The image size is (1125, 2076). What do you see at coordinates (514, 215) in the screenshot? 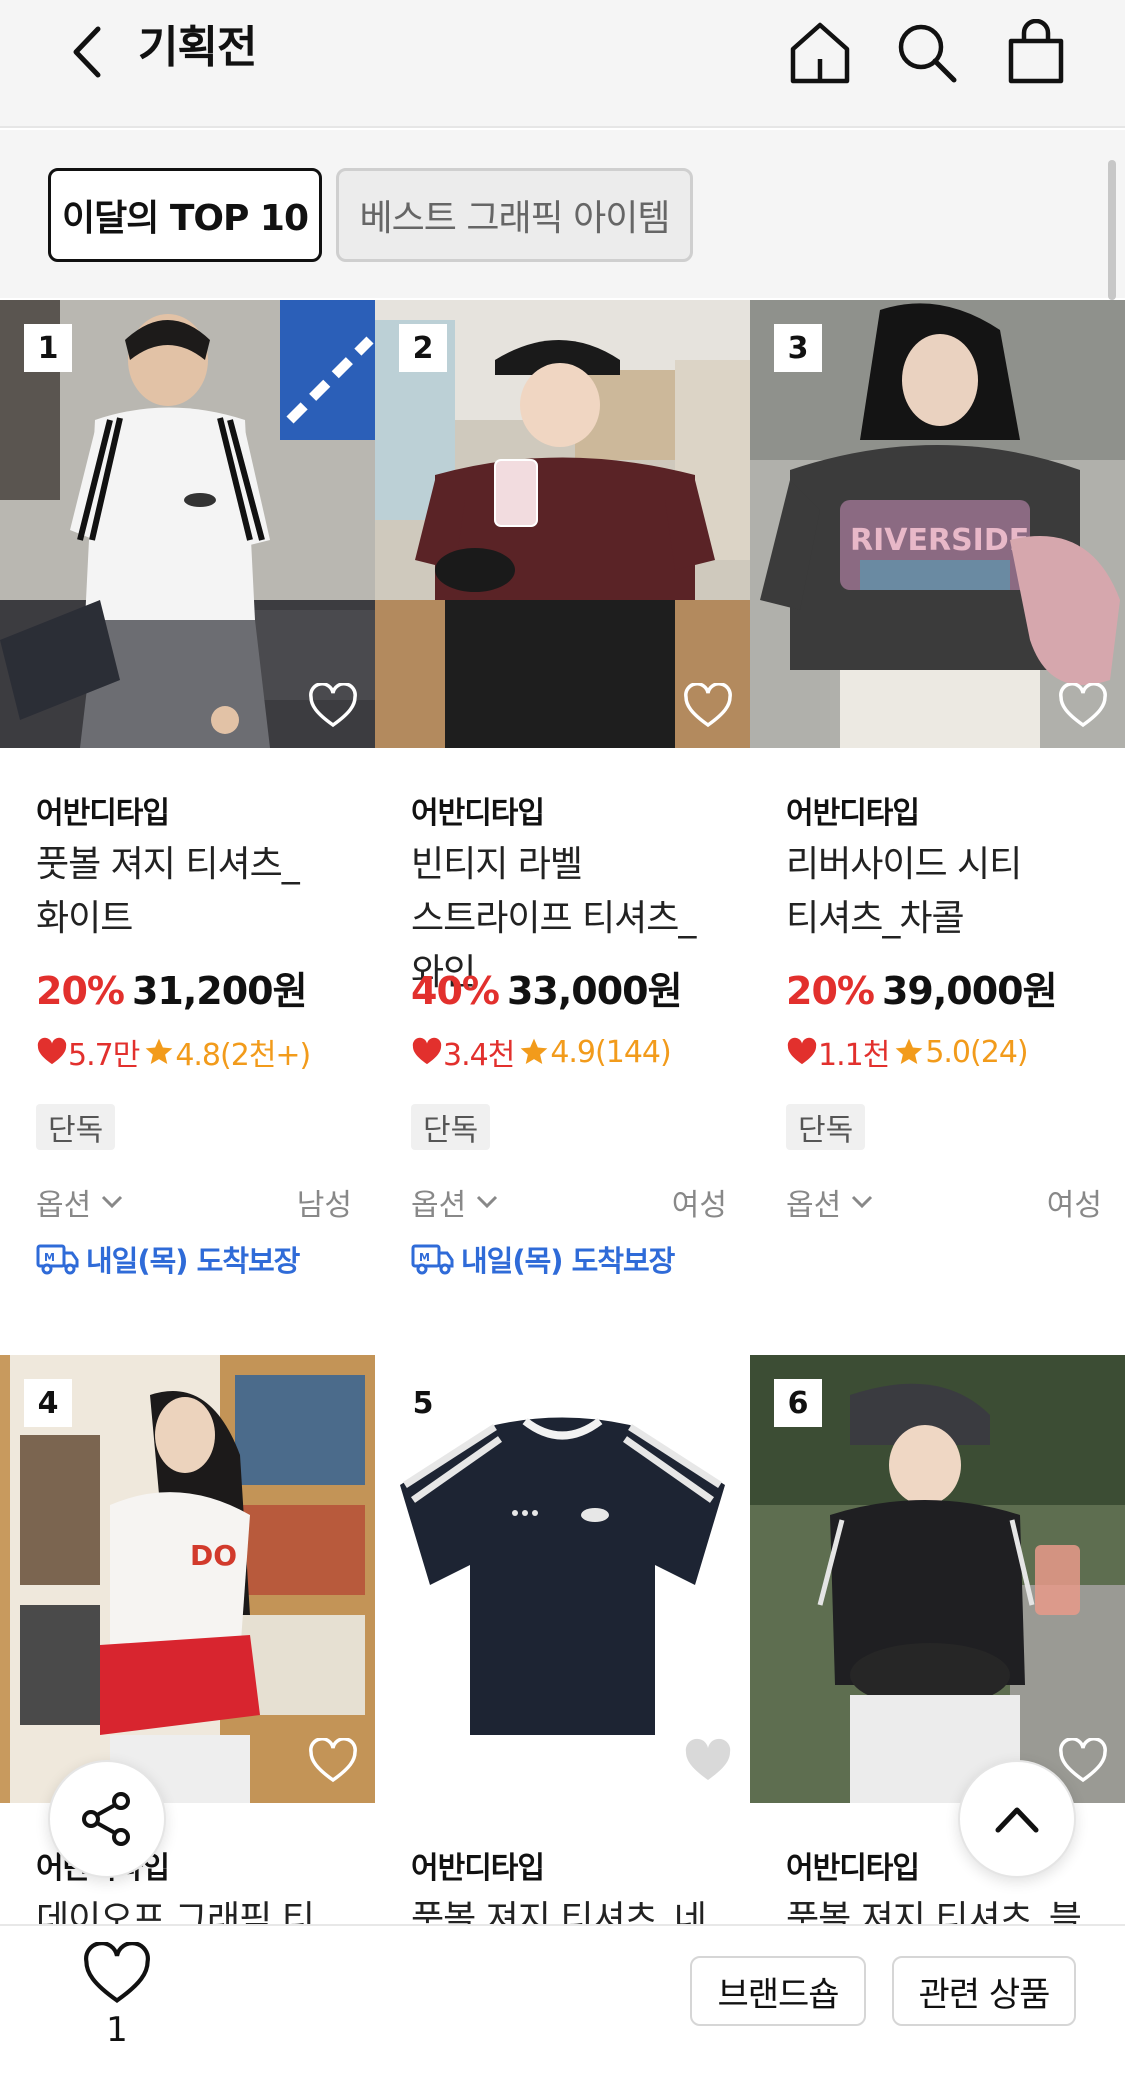
I see `tab-best-graphic: 베스트 그래픽 아이템` at bounding box center [514, 215].